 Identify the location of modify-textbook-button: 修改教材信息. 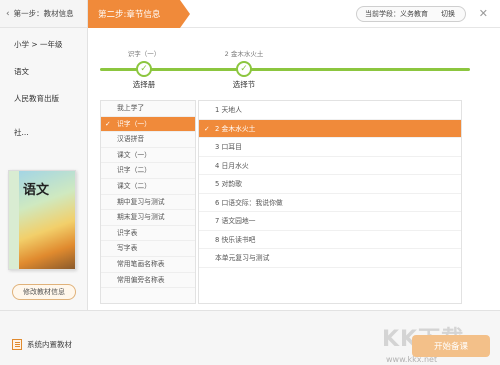
(44, 292).